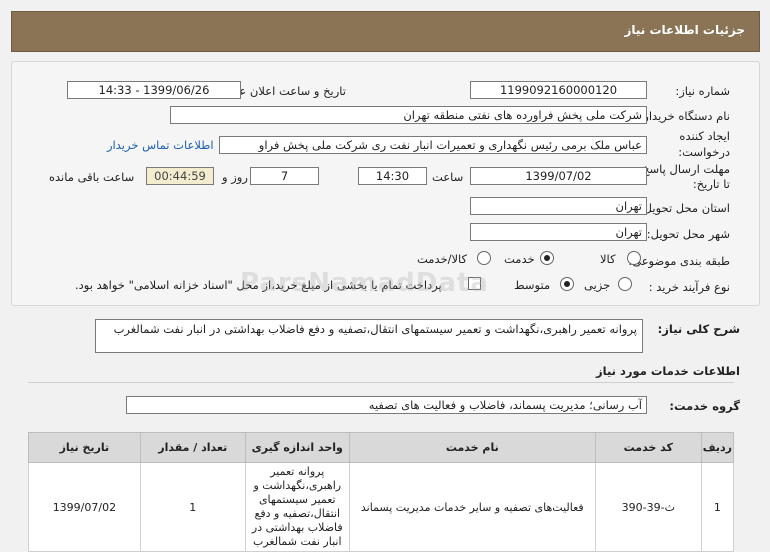 This screenshot has width=770, height=552. What do you see at coordinates (364, 283) in the screenshot?
I see `watermark-text: ParsNamadData` at bounding box center [364, 283].